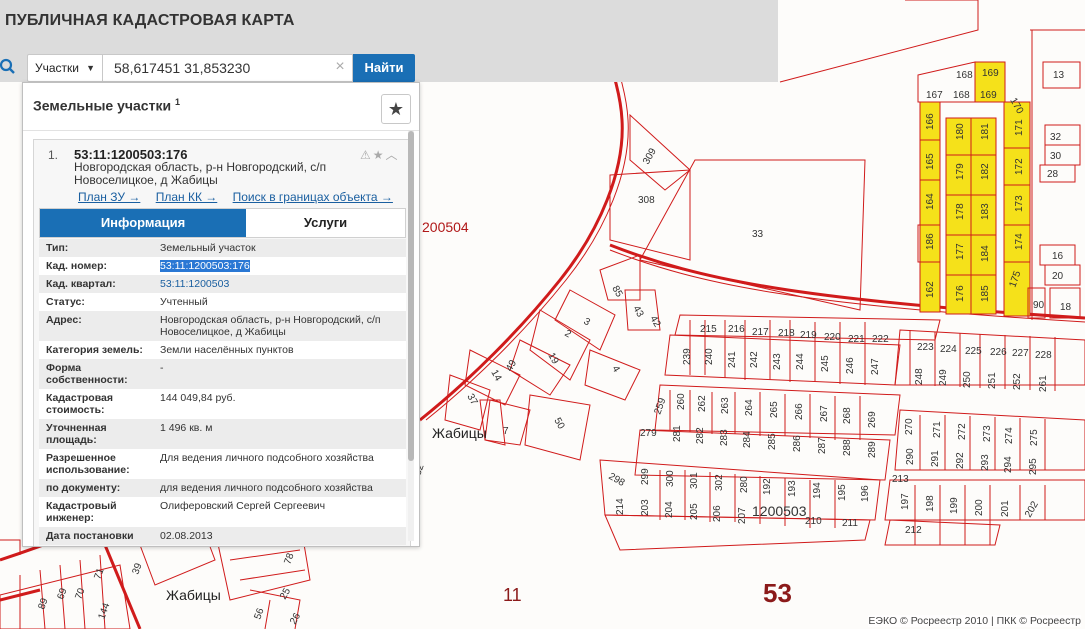 The height and width of the screenshot is (629, 1085). I want to click on svg-text: 260, so click(681, 401).